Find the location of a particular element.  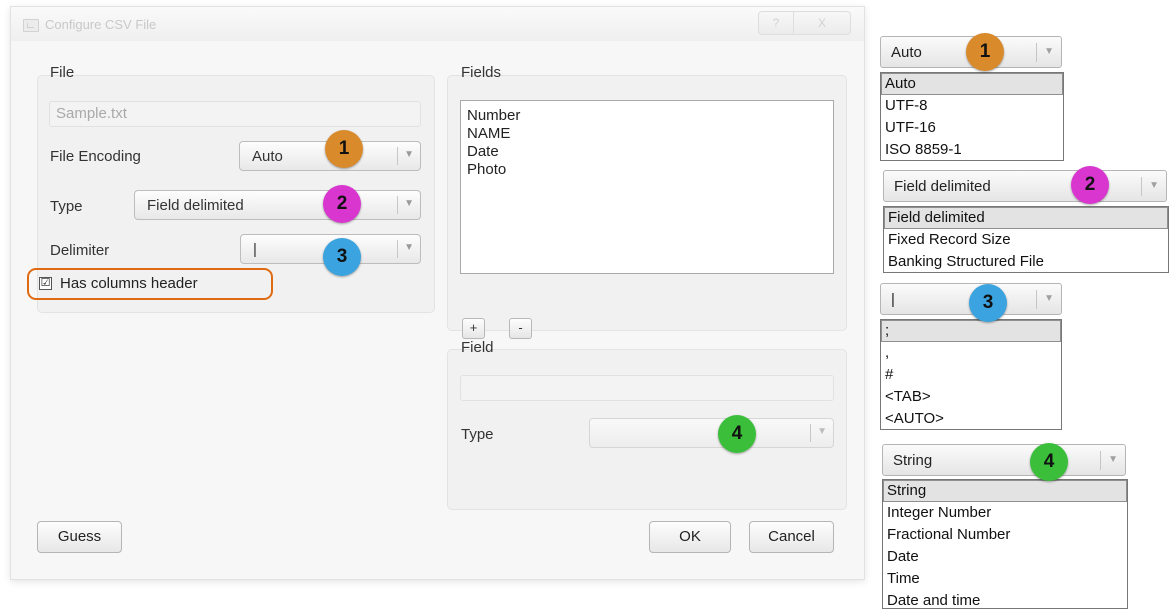

add-field-button: + is located at coordinates (473, 328).